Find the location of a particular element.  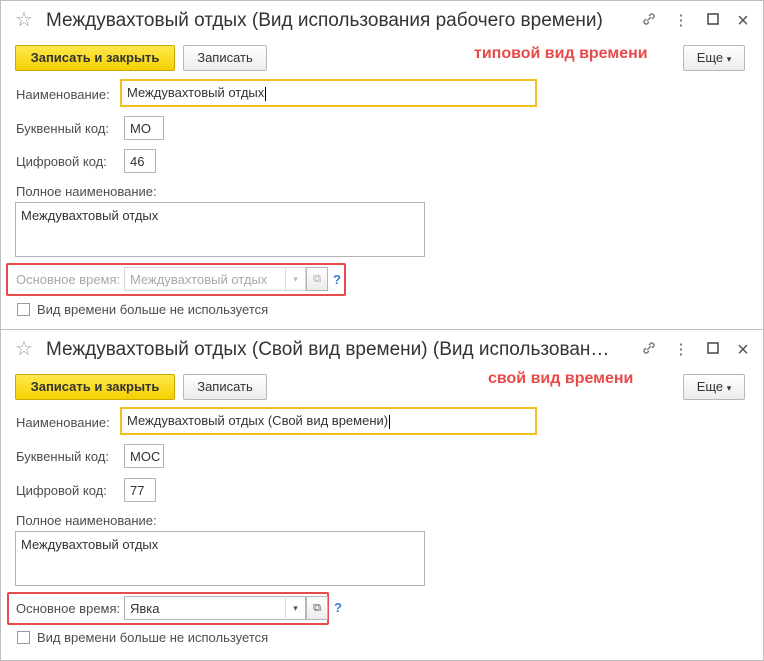

main-time-value: Явка is located at coordinates (145, 608).